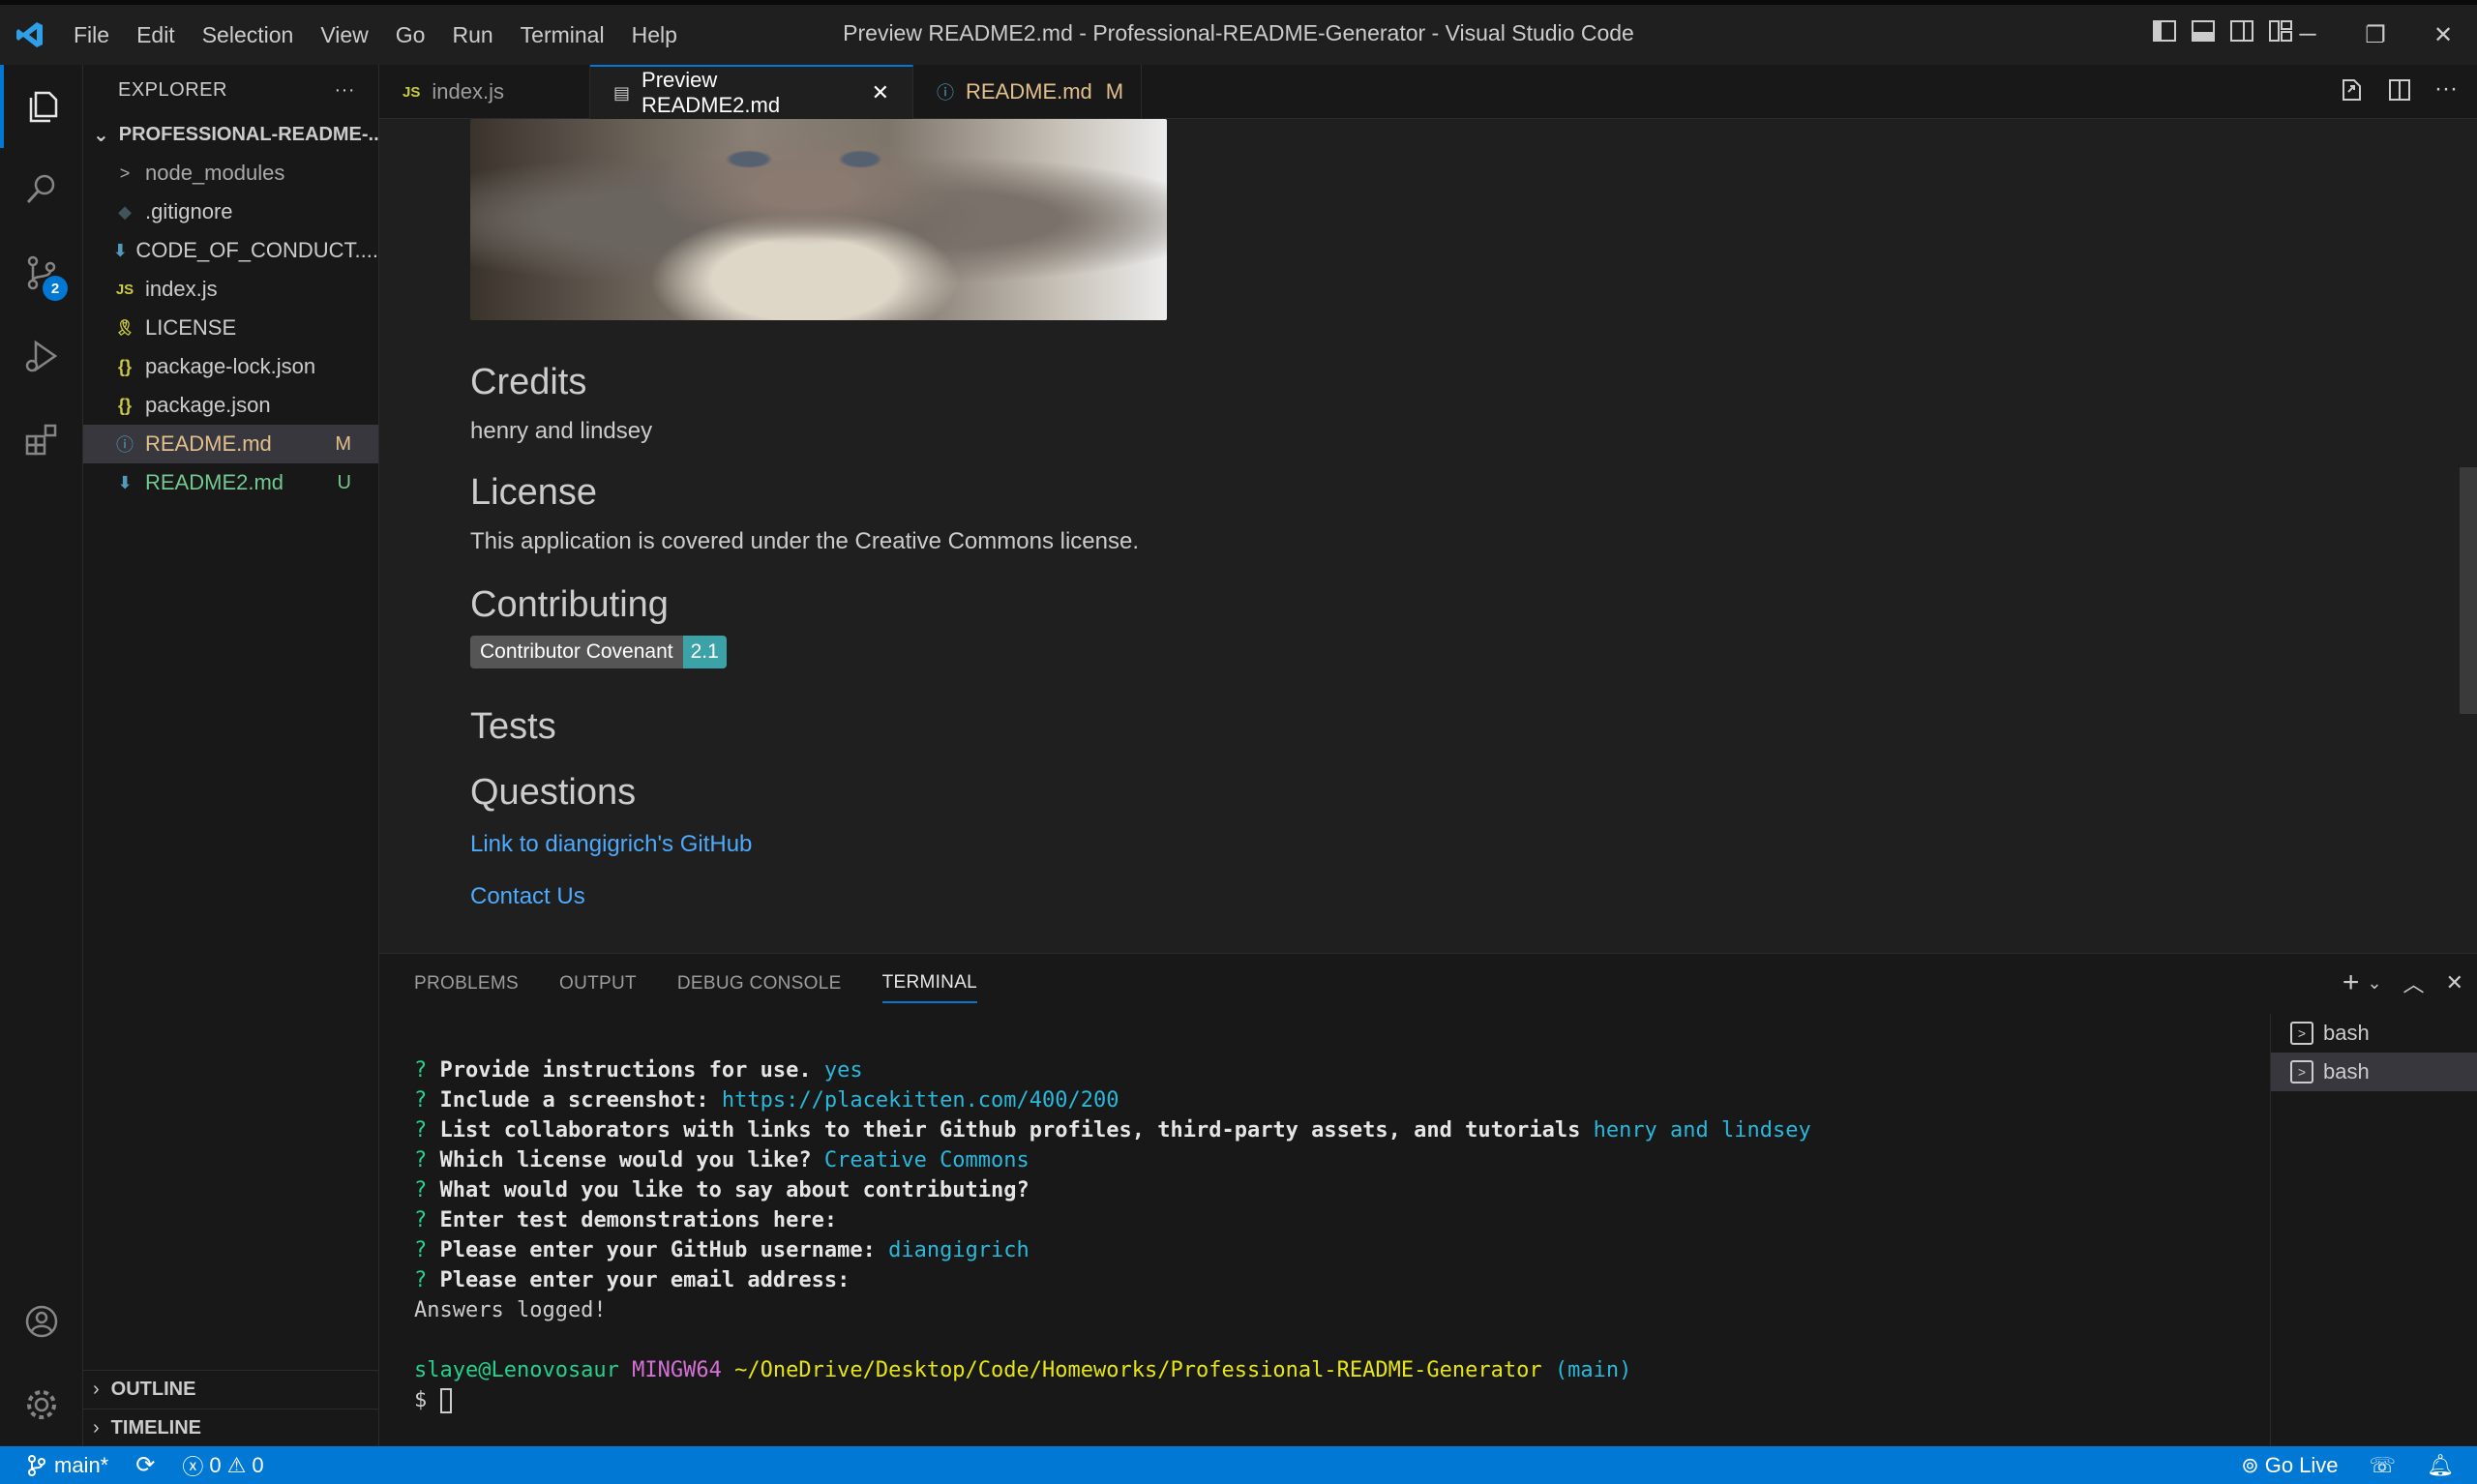  Describe the element at coordinates (2374, 983) in the screenshot. I see `chevron-down-icon: ⌄` at that location.